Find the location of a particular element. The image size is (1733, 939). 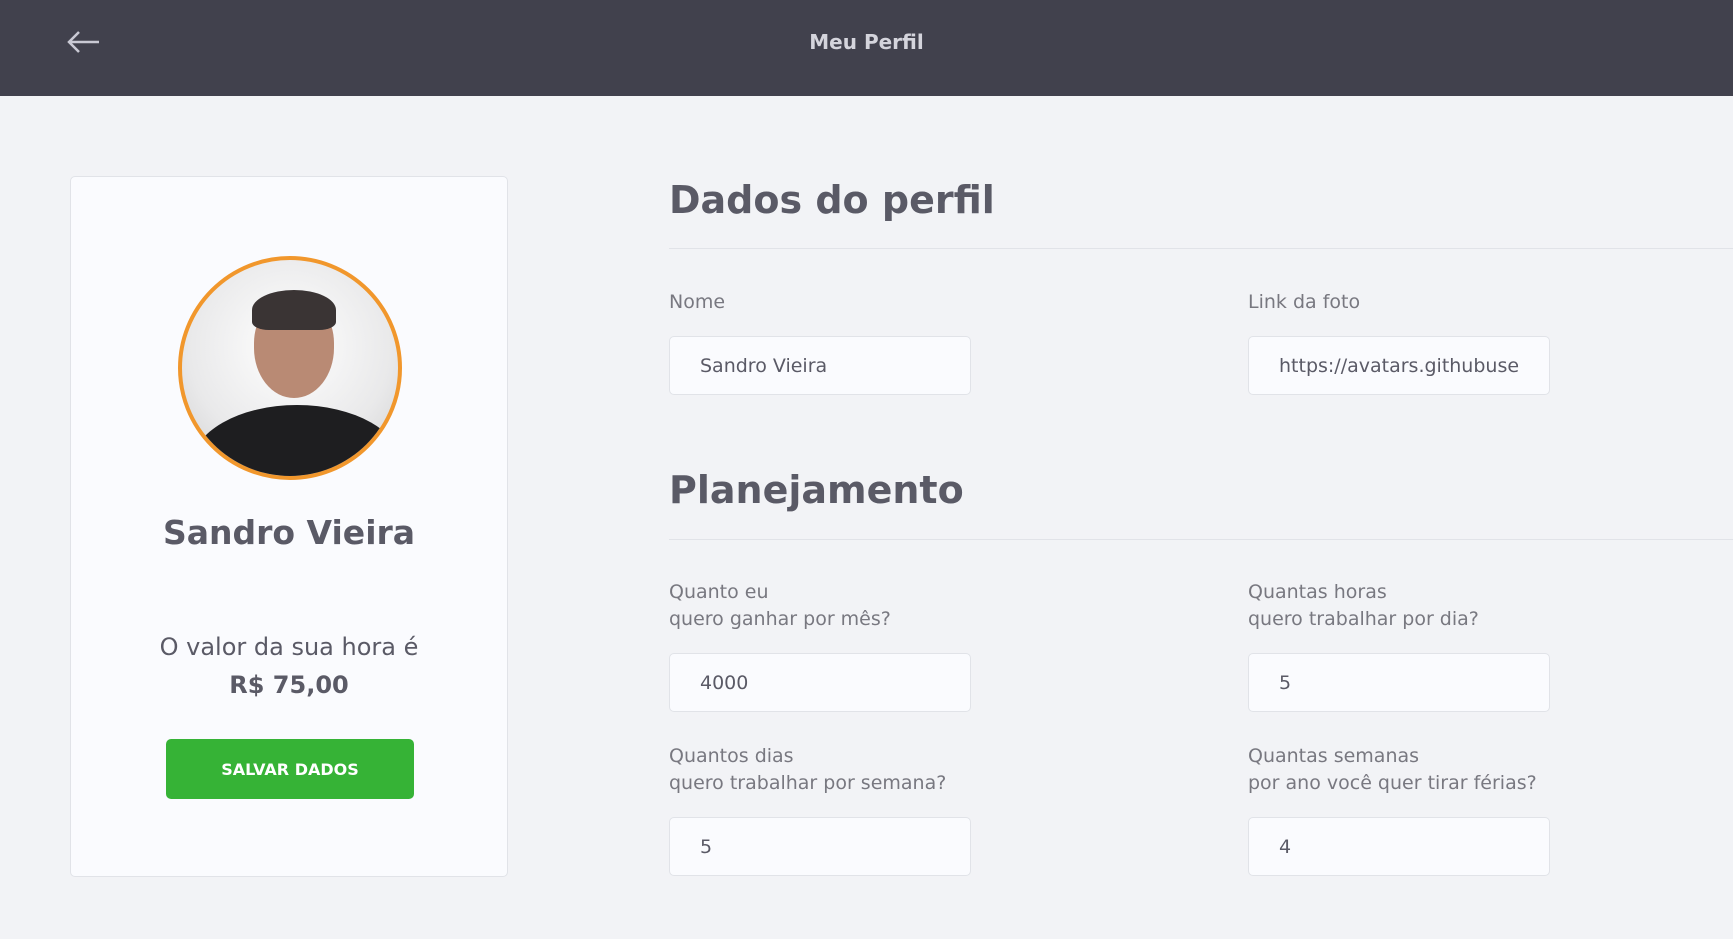

save-button: SALVAR DADOS is located at coordinates (290, 769).